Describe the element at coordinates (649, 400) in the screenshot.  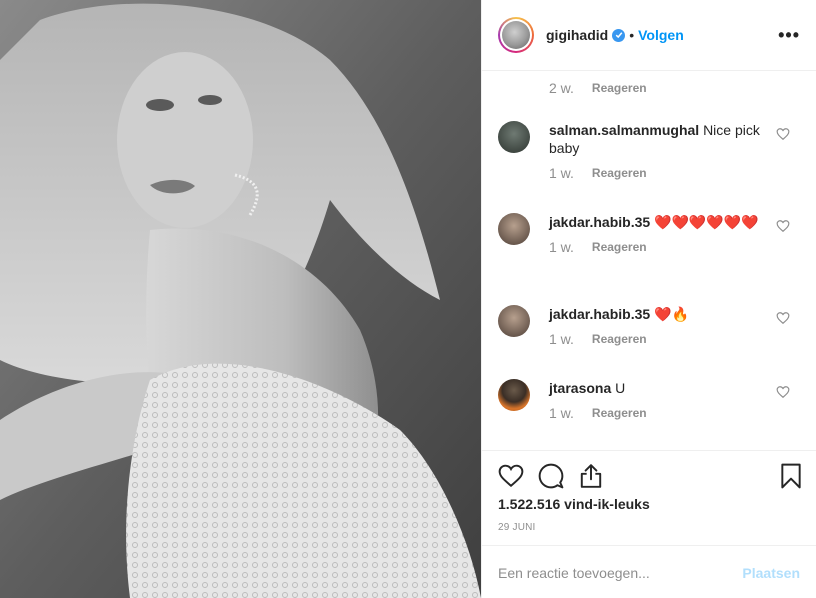
I see `comment-item: jtarasona U 1 w. Reageren` at that location.